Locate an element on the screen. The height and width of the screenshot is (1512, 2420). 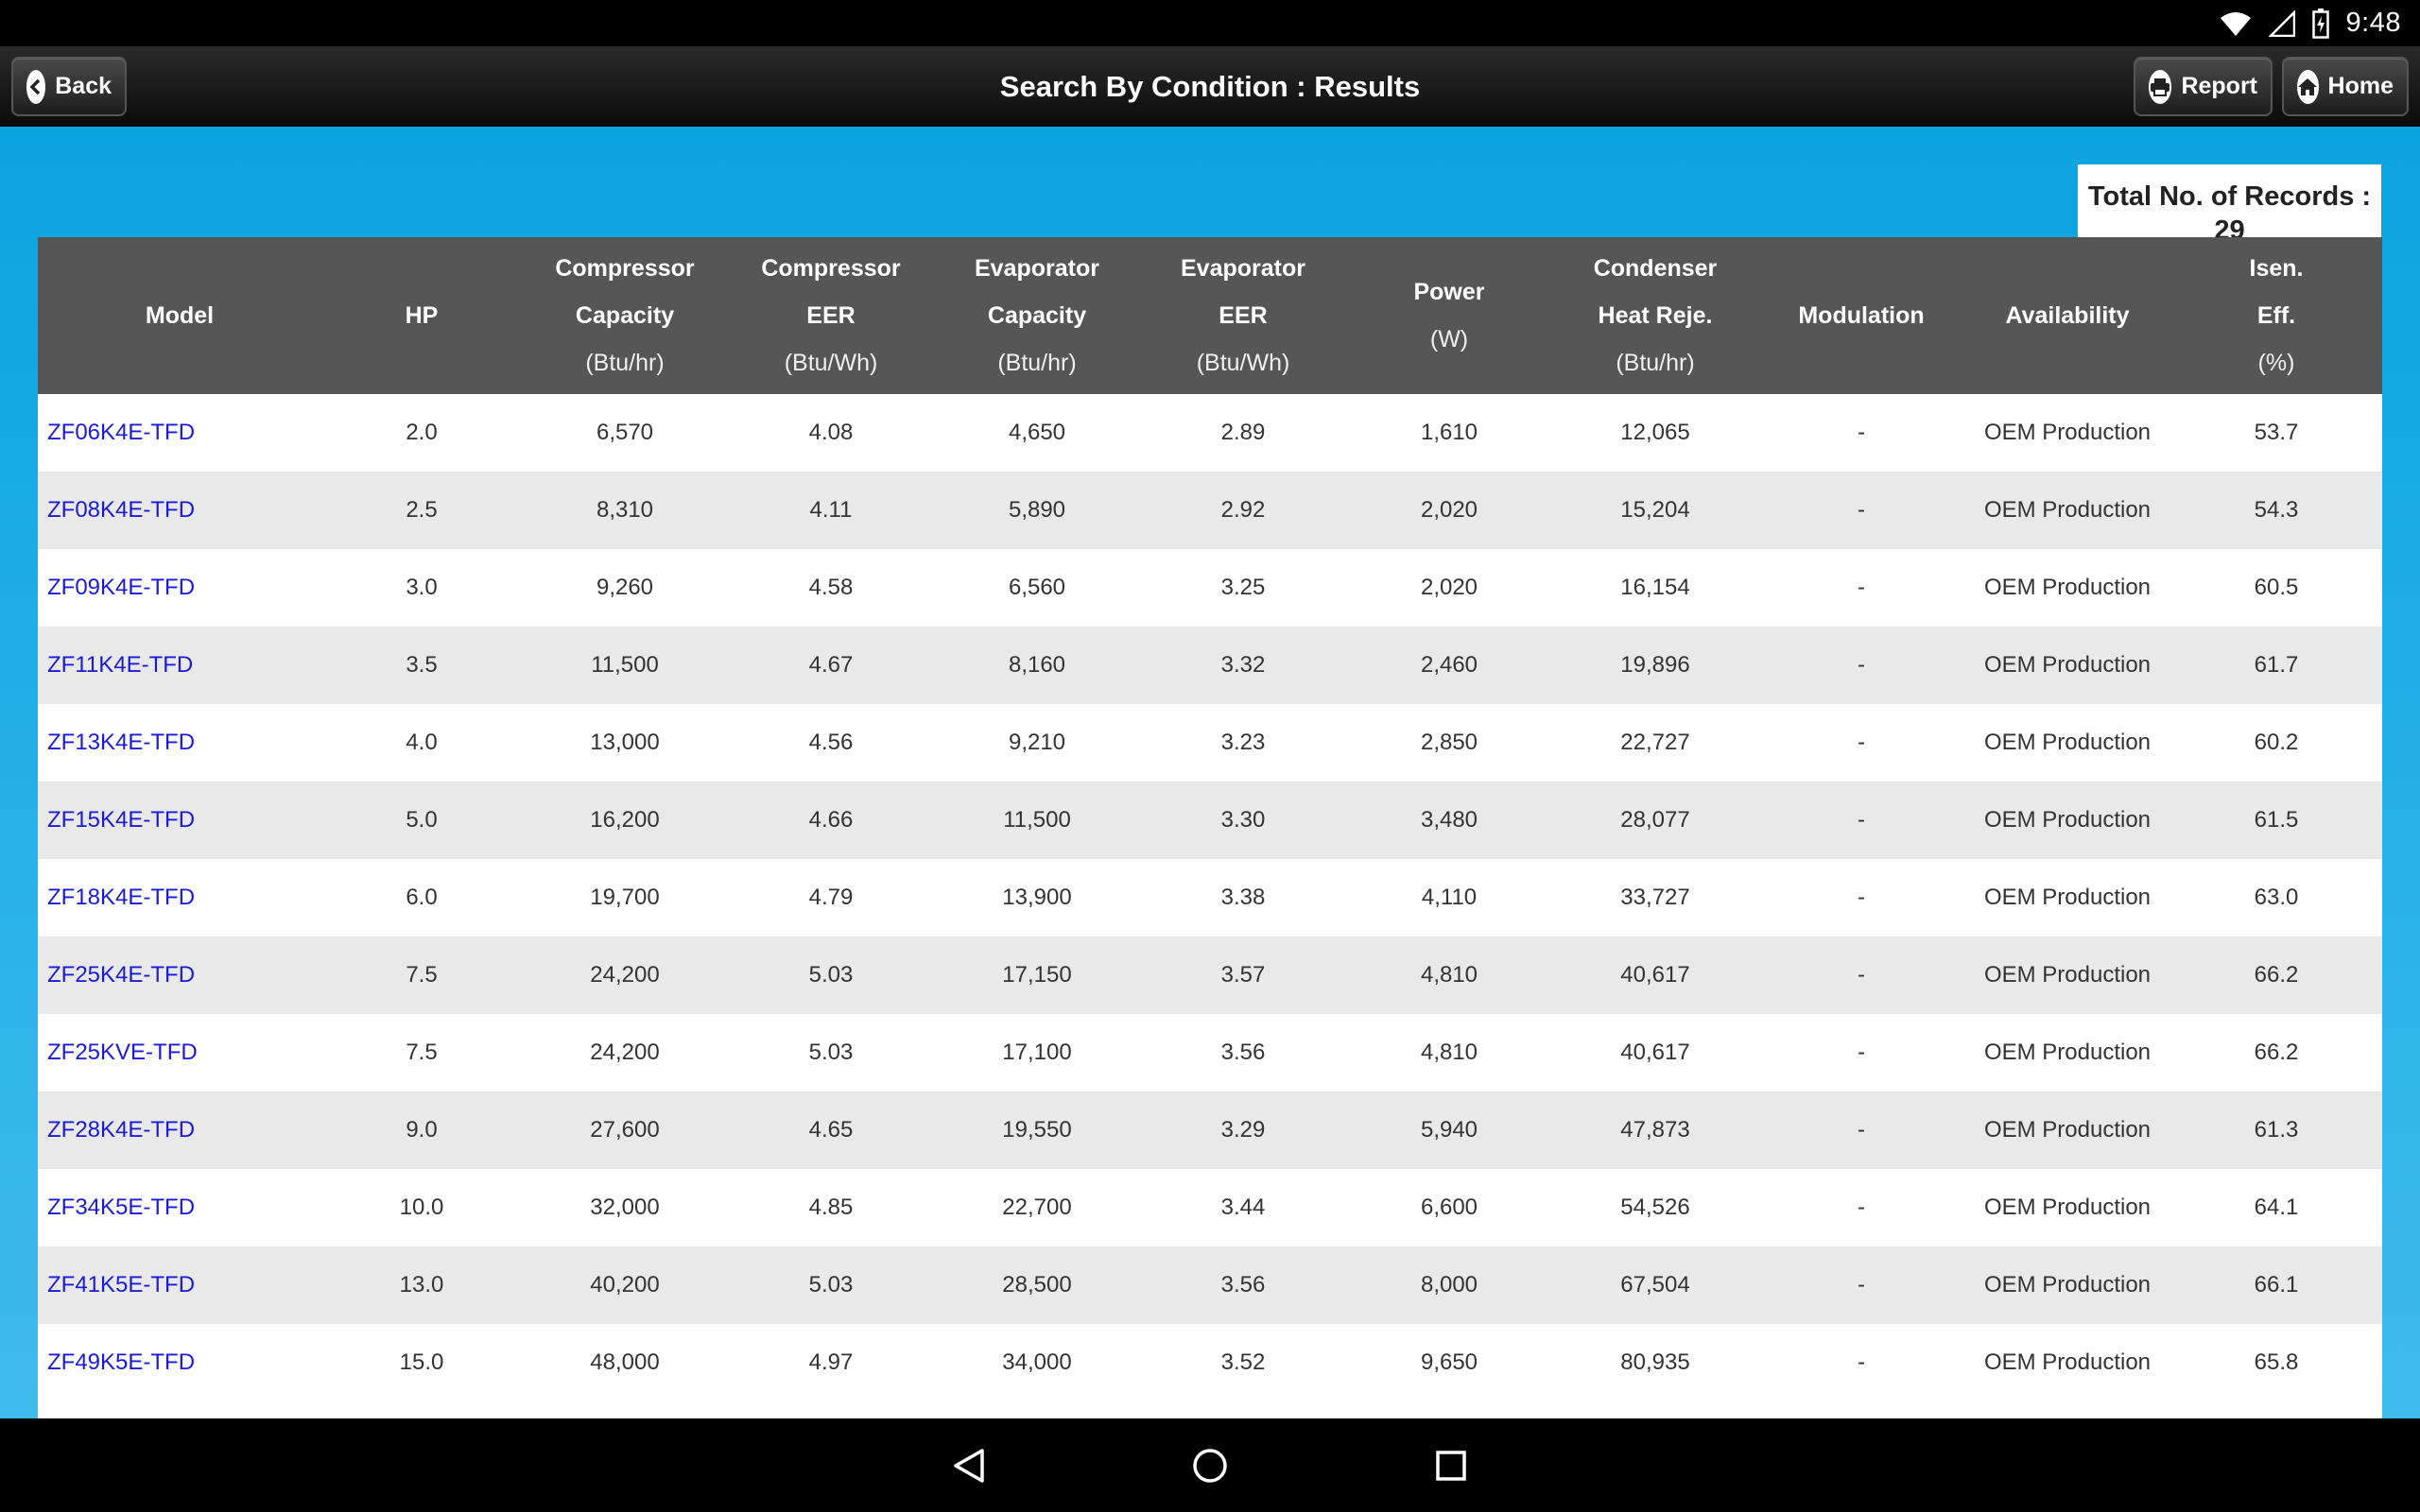
table-cell: 4.67 is located at coordinates (831, 665).